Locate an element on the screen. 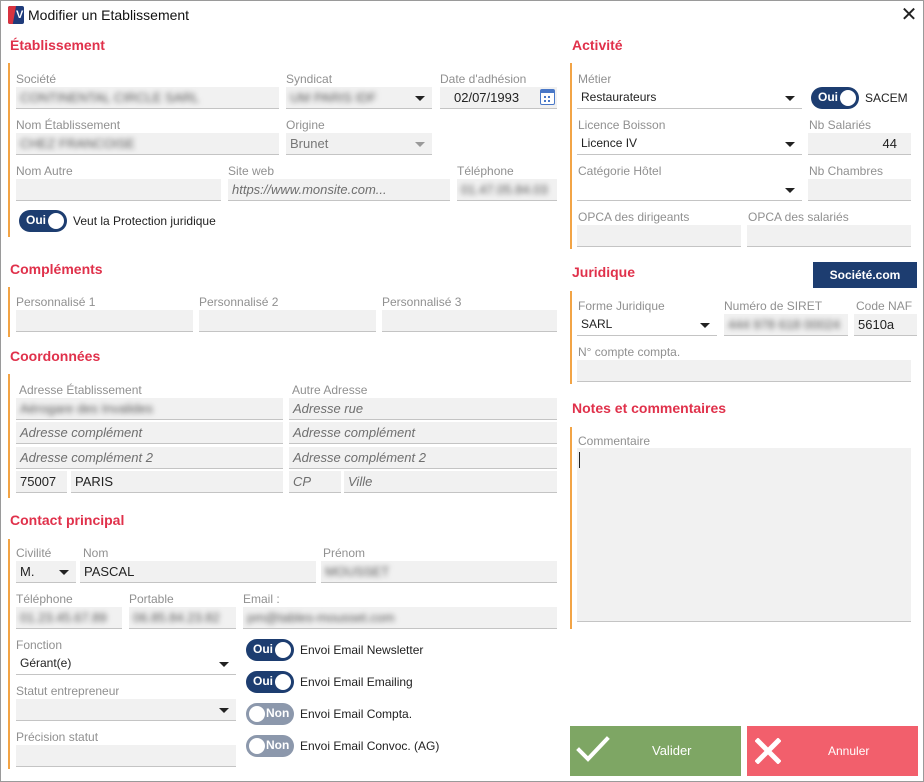 This screenshot has width=924, height=782. nb-salaries-value: 44 is located at coordinates (889, 143).